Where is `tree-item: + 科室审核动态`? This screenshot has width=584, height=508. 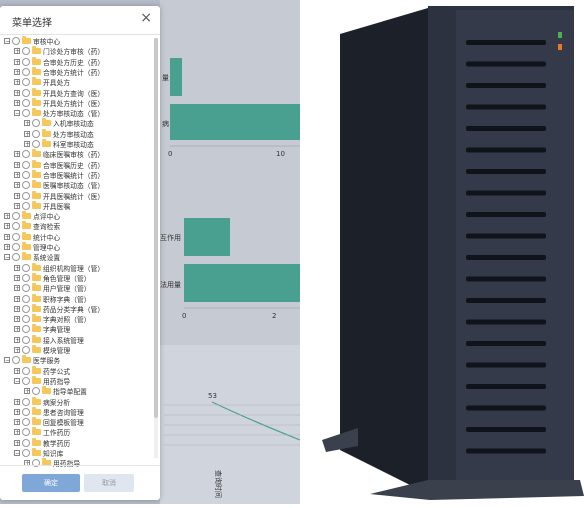 tree-item: + 科室审核动态 is located at coordinates (59, 144).